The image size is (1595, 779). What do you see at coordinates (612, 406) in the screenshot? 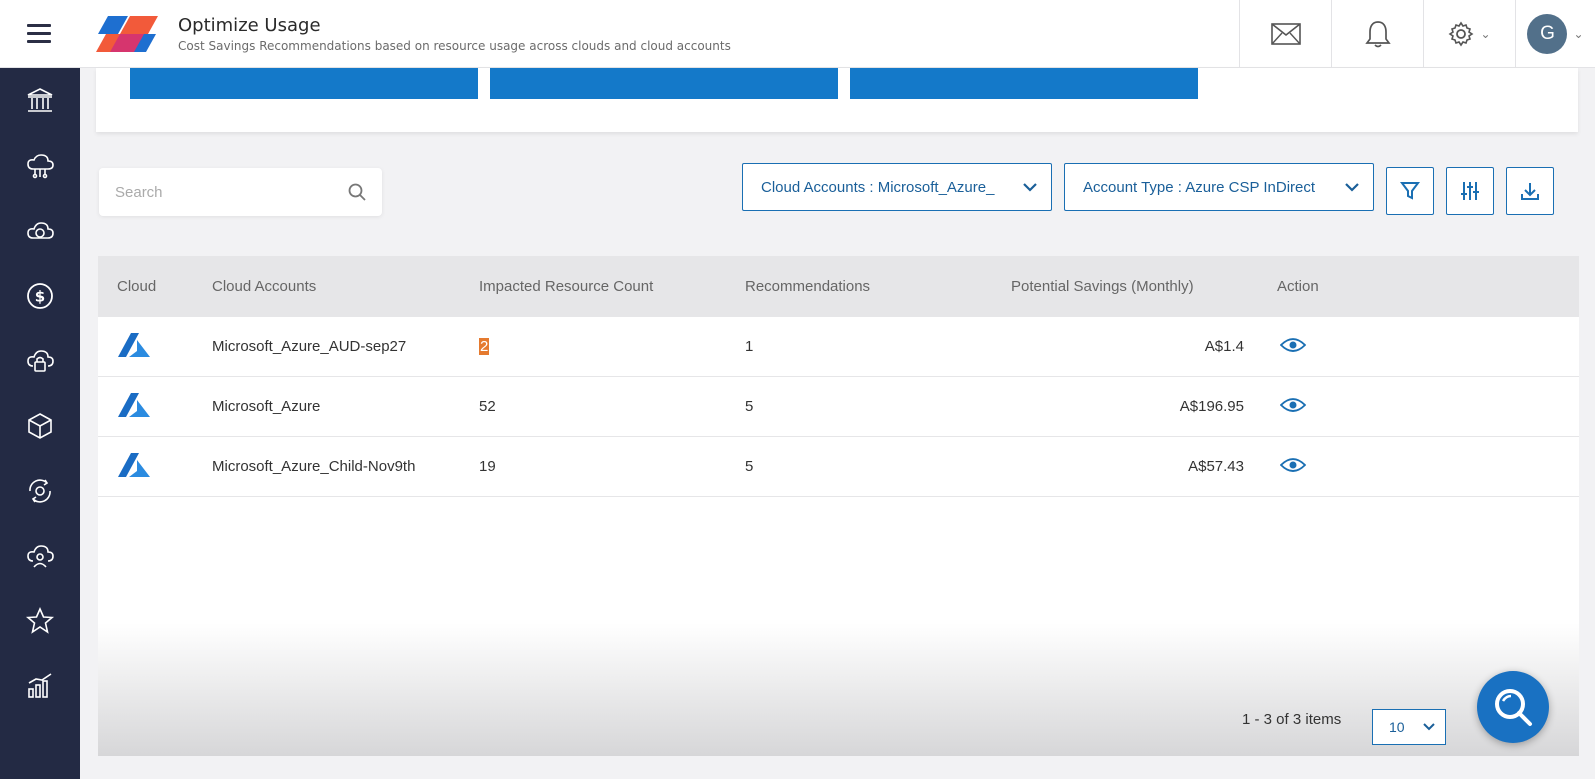
I see `impacted-count-cell: 52` at bounding box center [612, 406].